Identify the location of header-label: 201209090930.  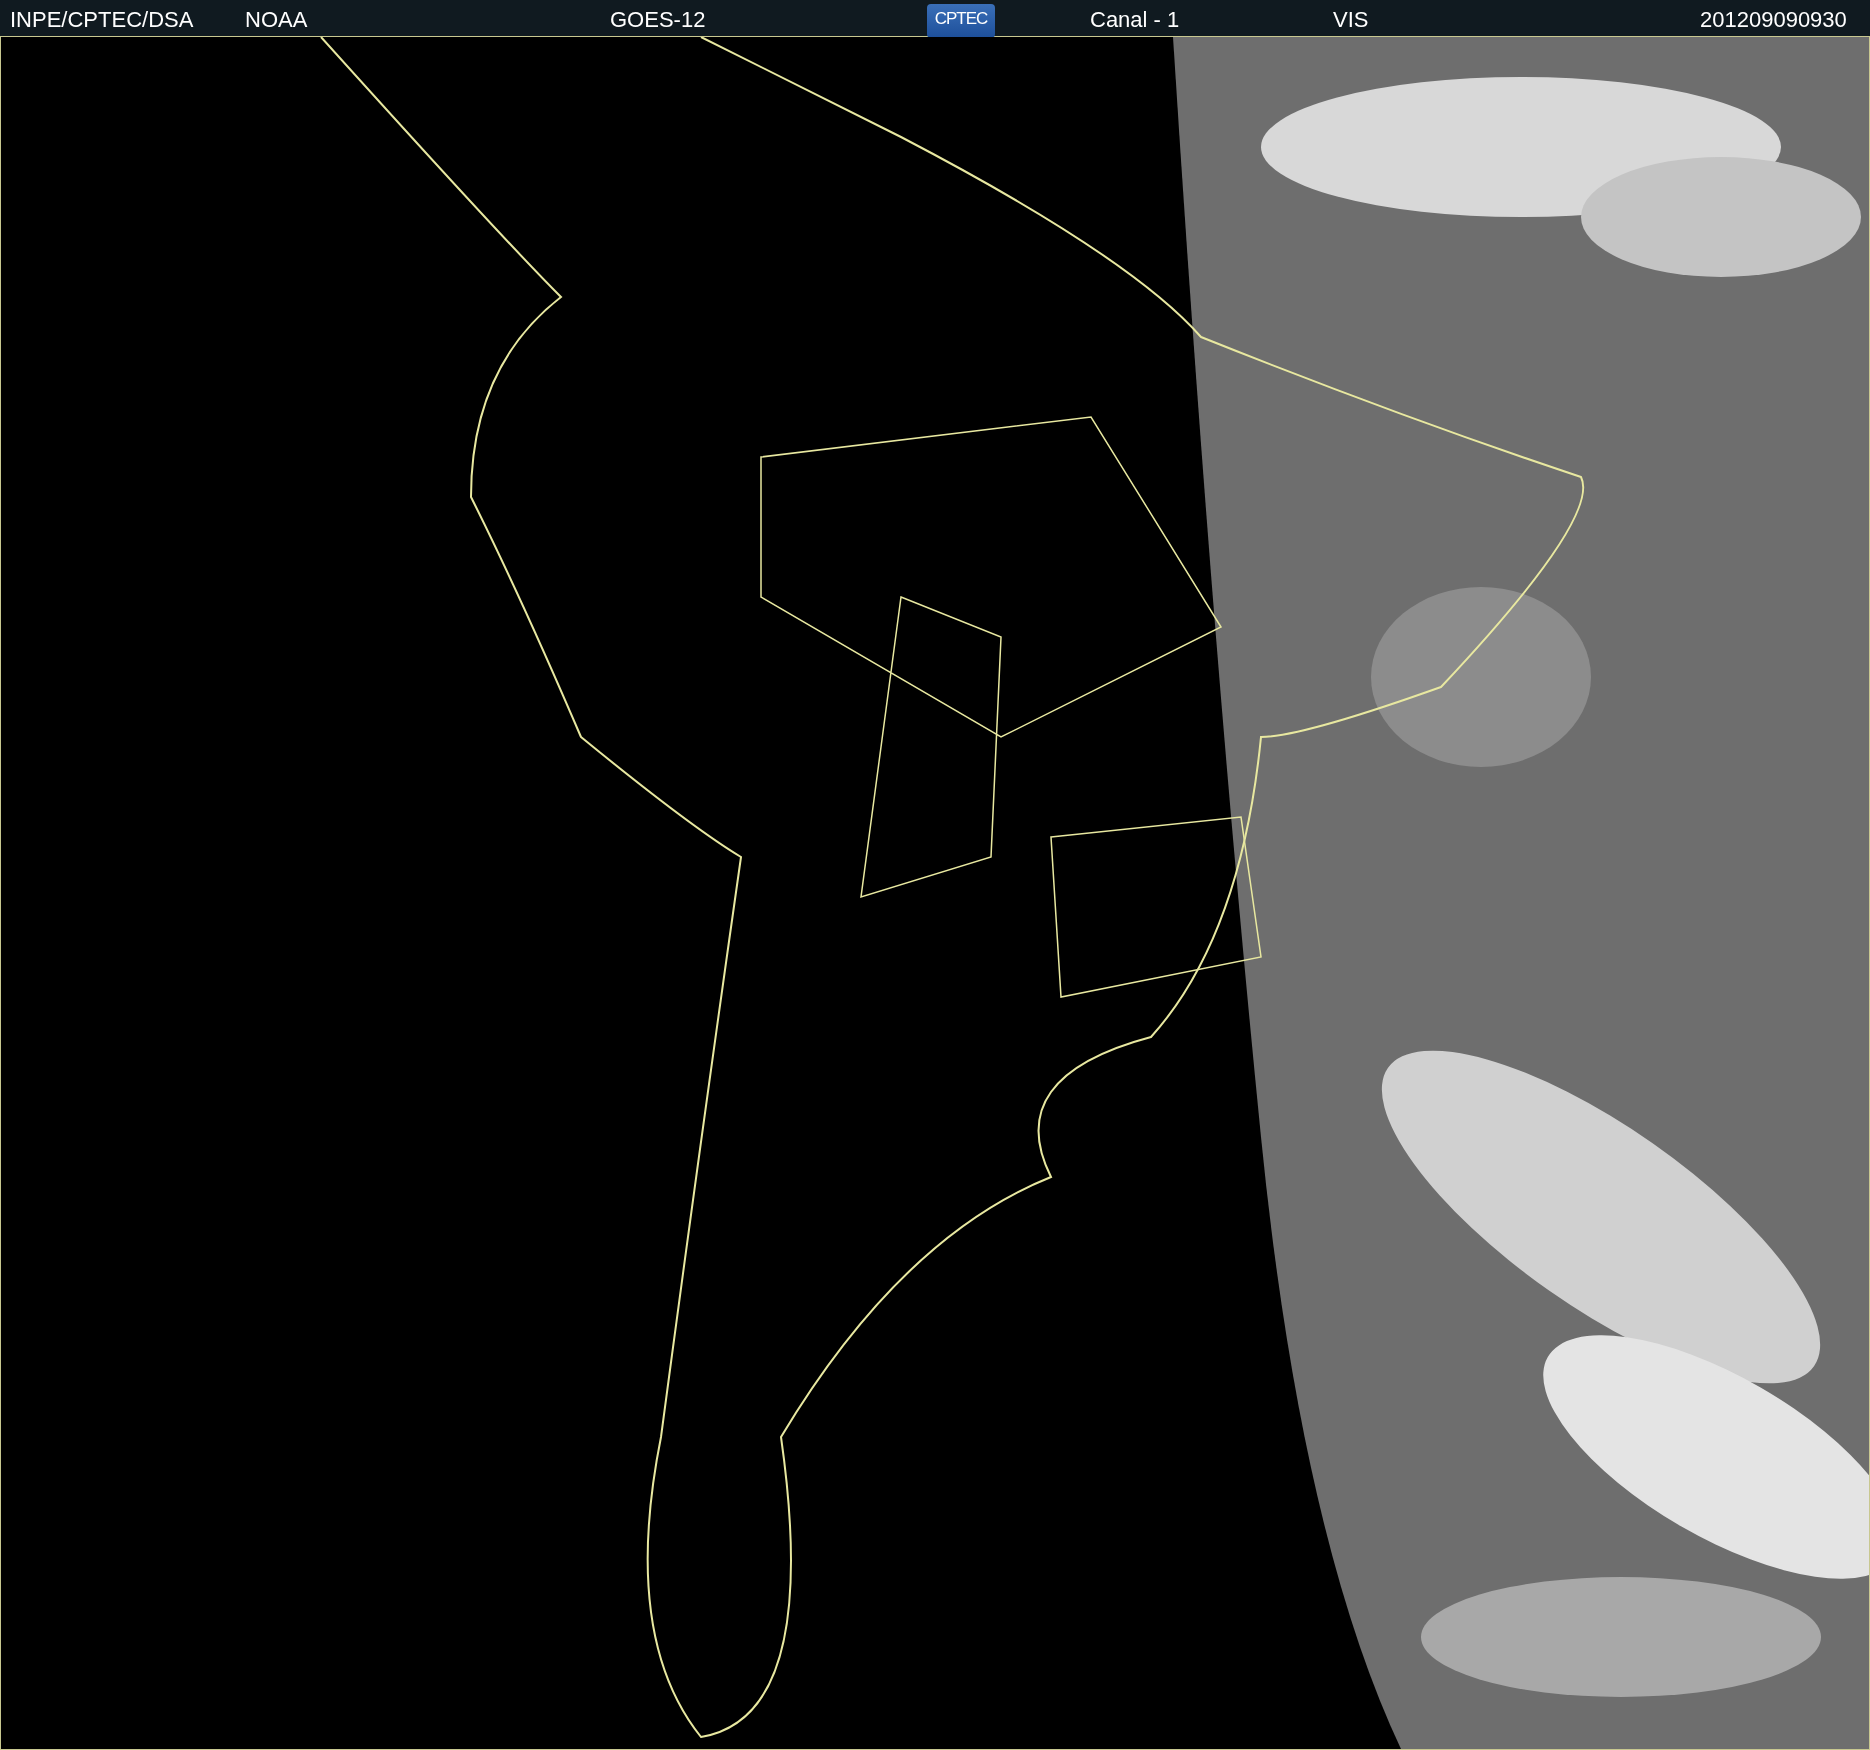
(1773, 19).